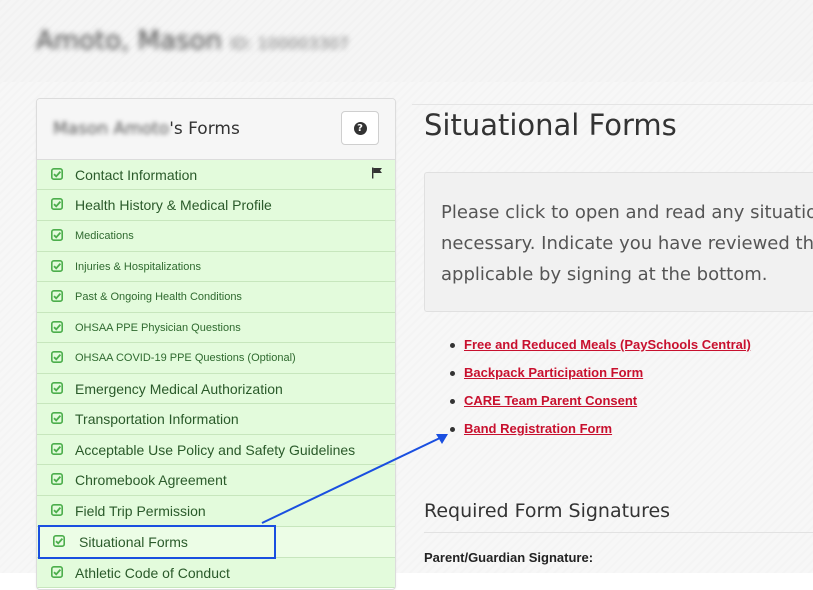  I want to click on sidebar-item-injuries-hospitalizations: Injuries & Hospitalizations, so click(216, 267).